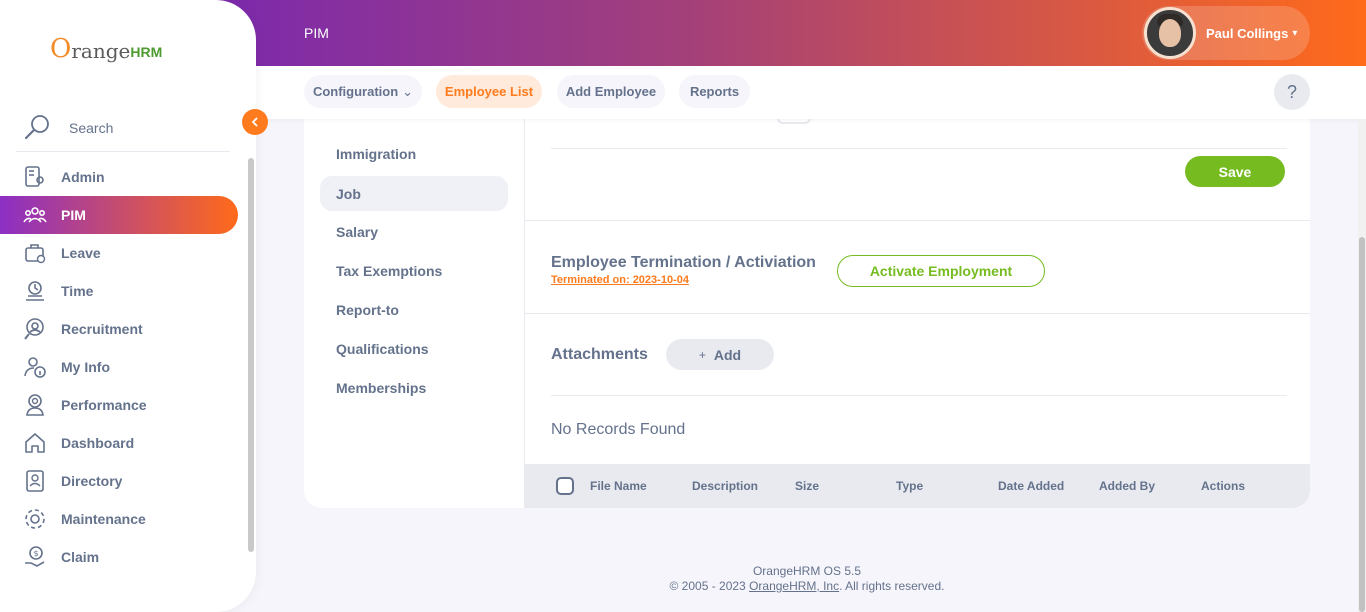  What do you see at coordinates (128, 177) in the screenshot?
I see `sidebar-item-admin: Admin` at bounding box center [128, 177].